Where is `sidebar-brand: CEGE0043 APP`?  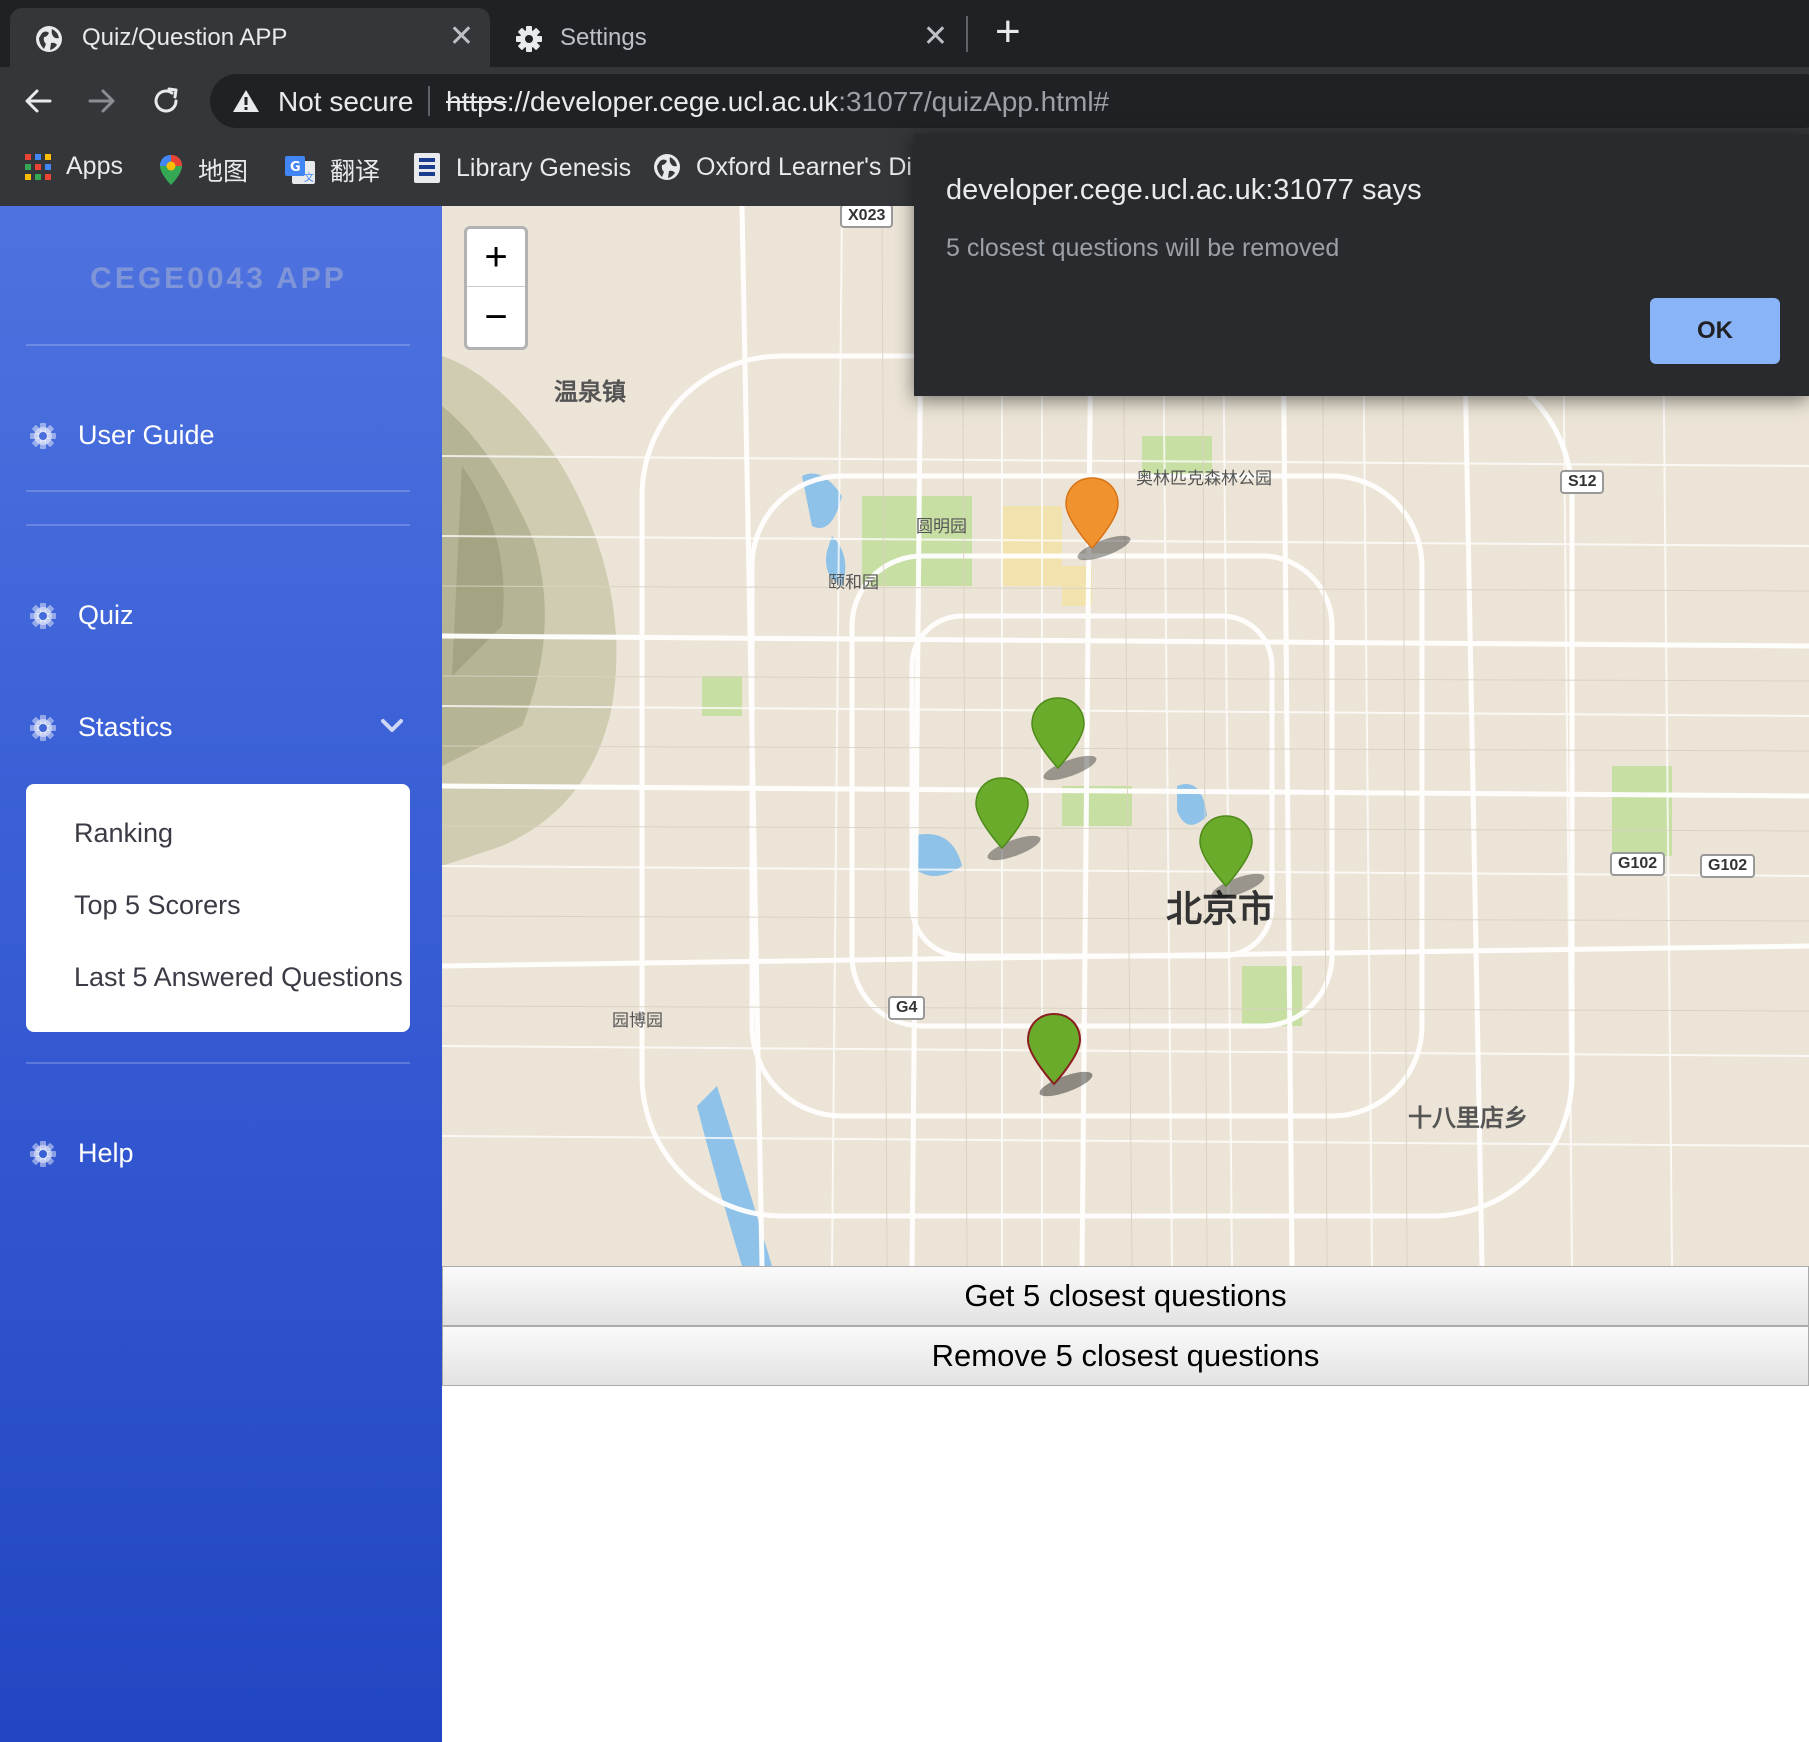
sidebar-brand: CEGE0043 APP is located at coordinates (218, 279).